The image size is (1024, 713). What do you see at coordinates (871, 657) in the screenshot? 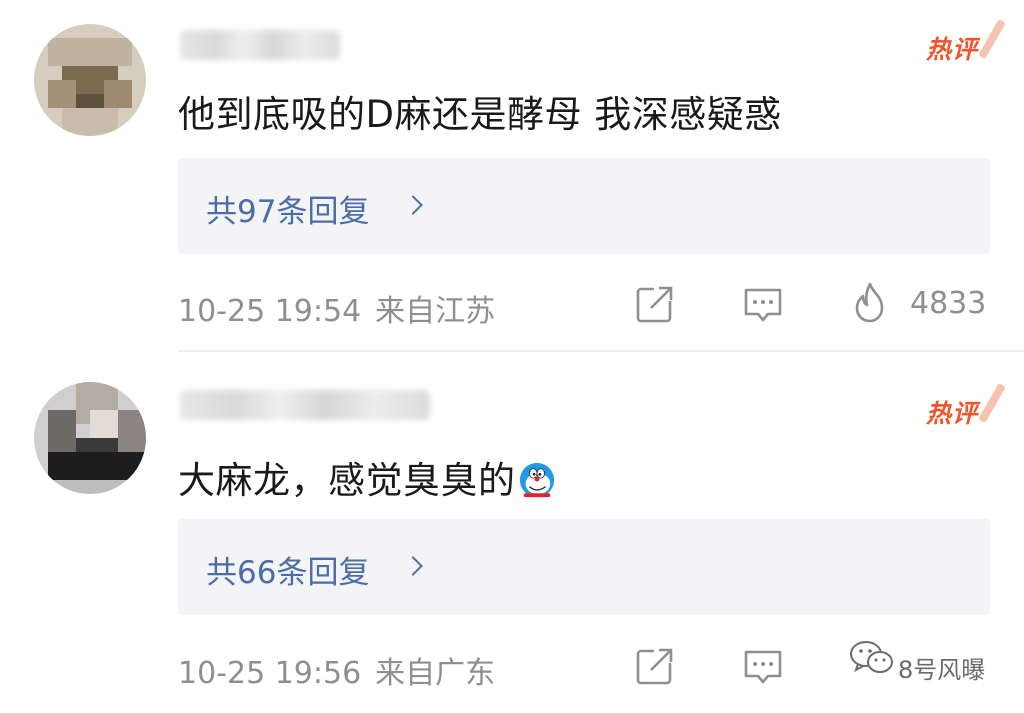
I see `wechat-icon` at bounding box center [871, 657].